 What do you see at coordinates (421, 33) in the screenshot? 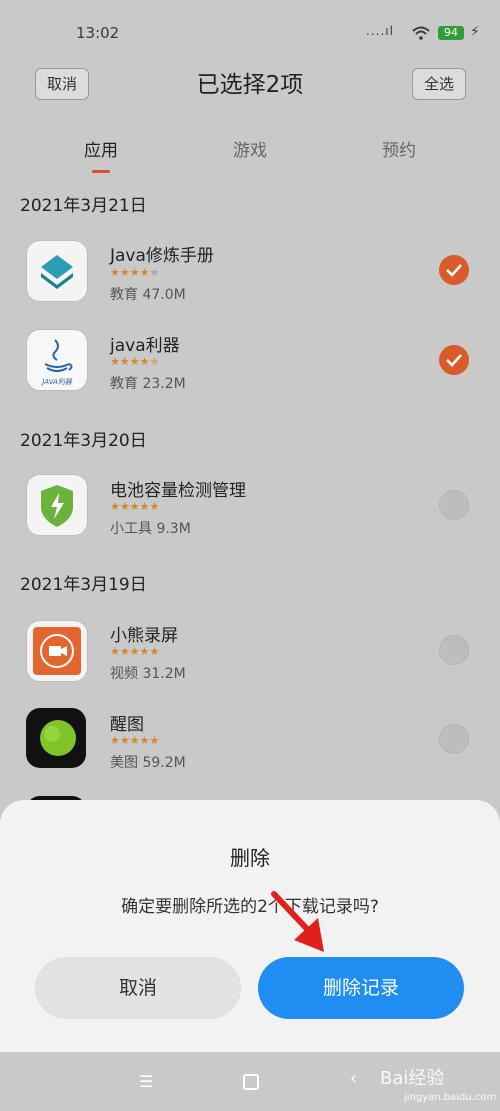
I see `wifi-icon` at bounding box center [421, 33].